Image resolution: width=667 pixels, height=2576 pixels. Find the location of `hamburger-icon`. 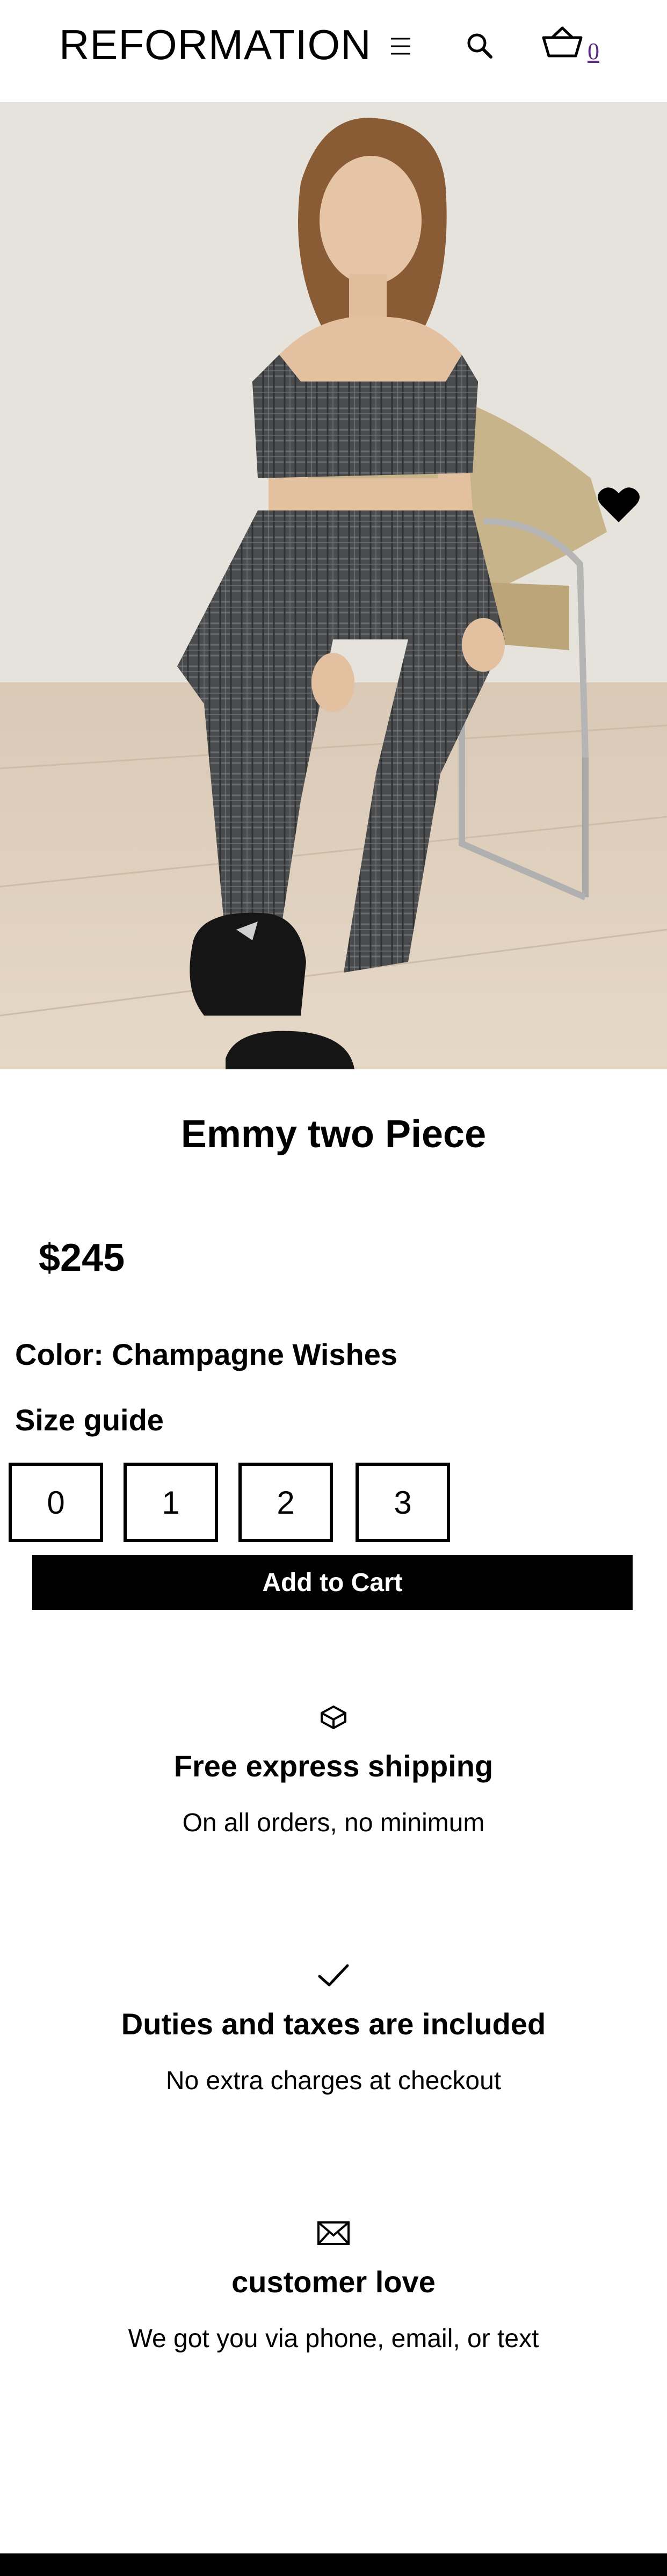

hamburger-icon is located at coordinates (400, 46).